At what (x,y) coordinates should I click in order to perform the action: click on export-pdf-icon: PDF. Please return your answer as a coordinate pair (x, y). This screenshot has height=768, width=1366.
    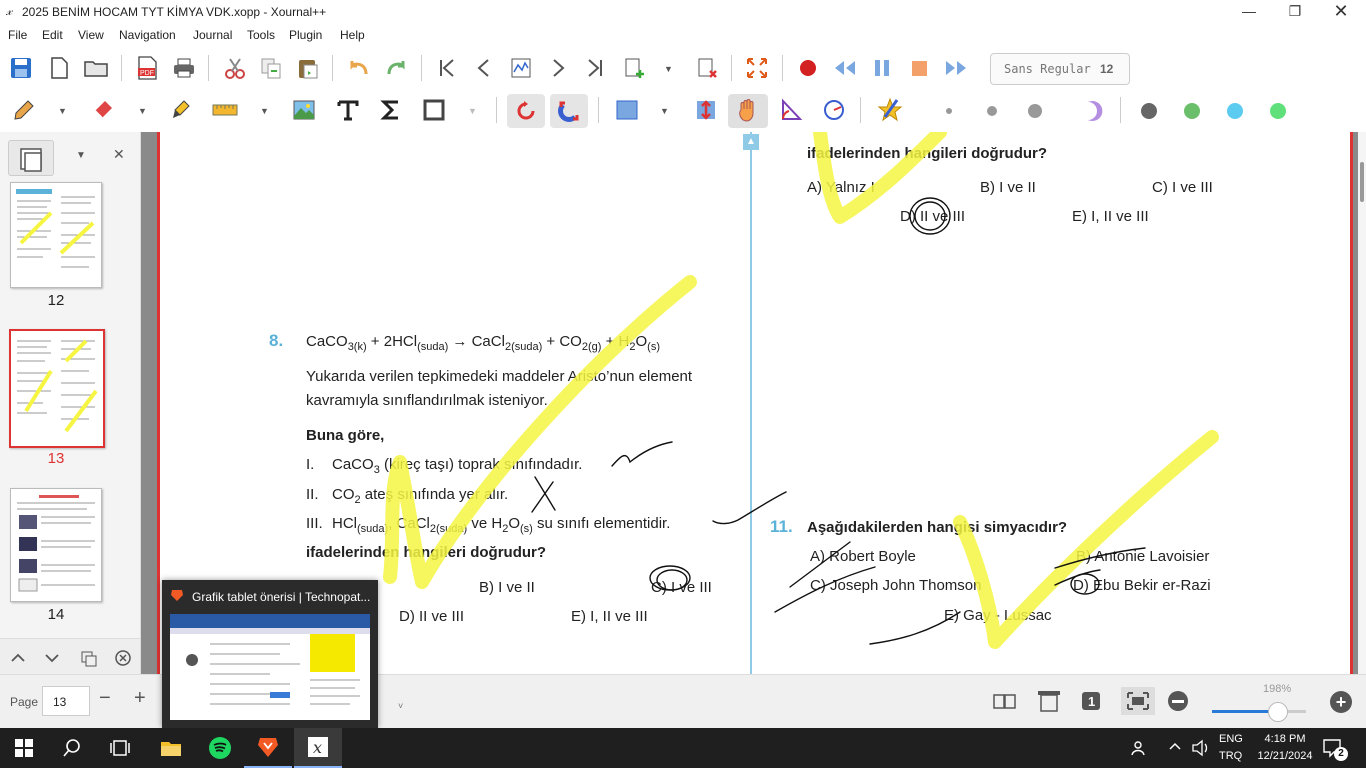
    Looking at the image, I should click on (147, 68).